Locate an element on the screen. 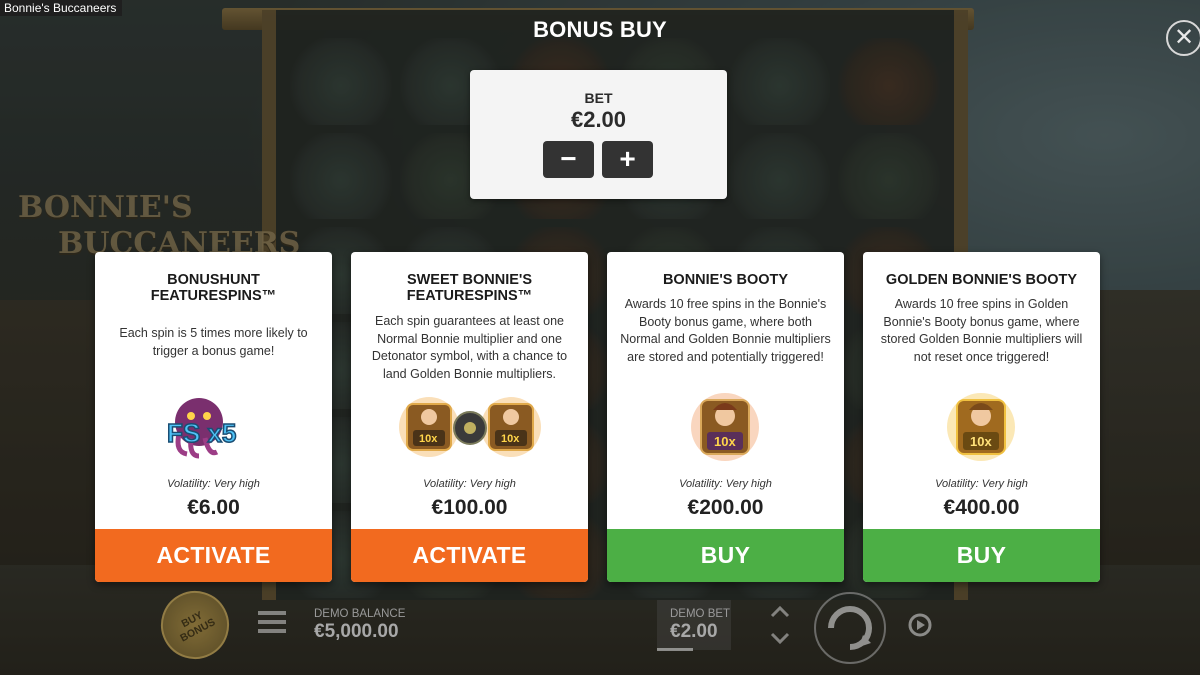  dialog-title: BONUS BUY is located at coordinates (600, 29).